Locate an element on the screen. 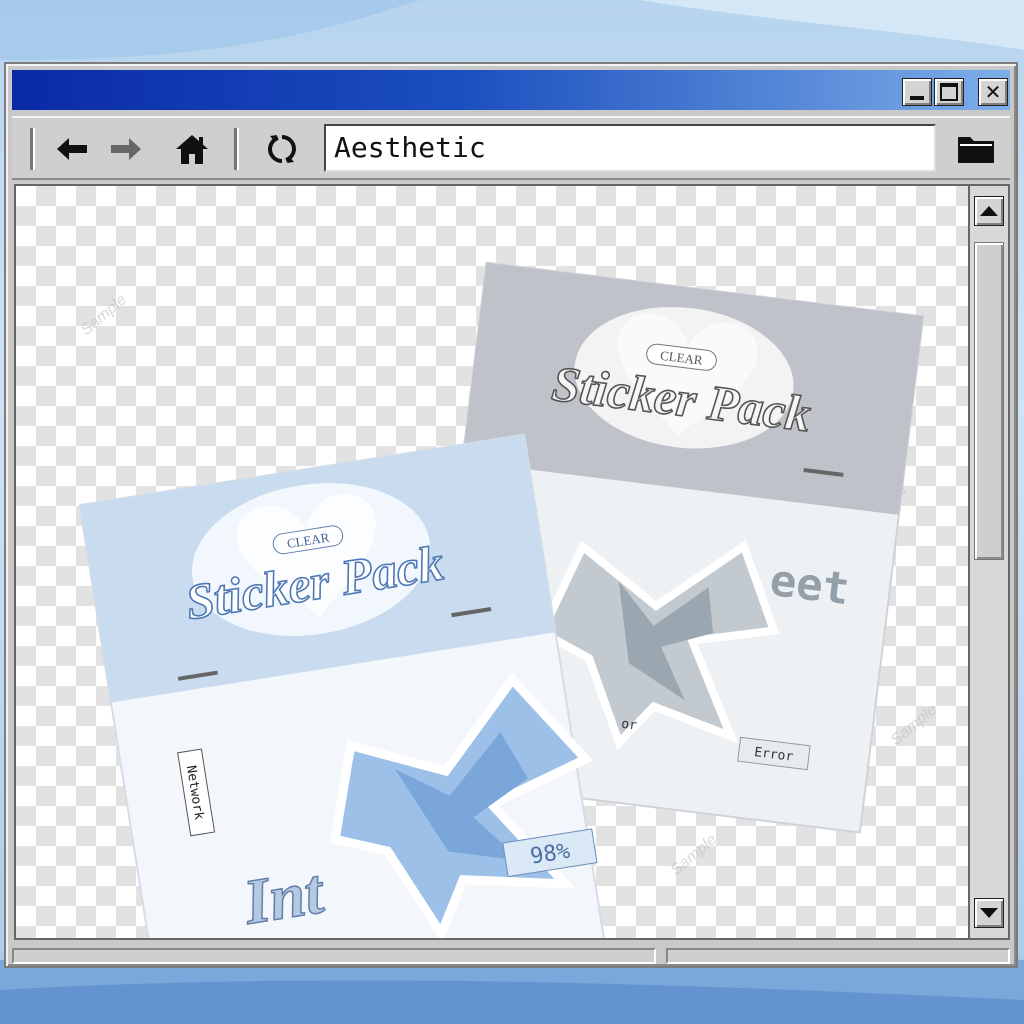  forward-arrow-icon is located at coordinates (126, 149).